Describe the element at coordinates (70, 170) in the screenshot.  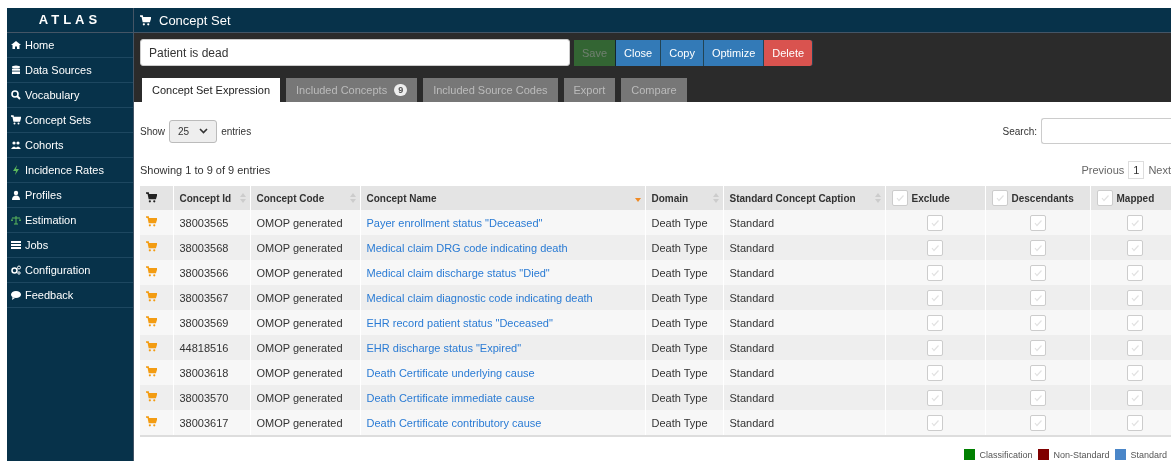
I see `sidebar-item: Incidence Rates` at that location.